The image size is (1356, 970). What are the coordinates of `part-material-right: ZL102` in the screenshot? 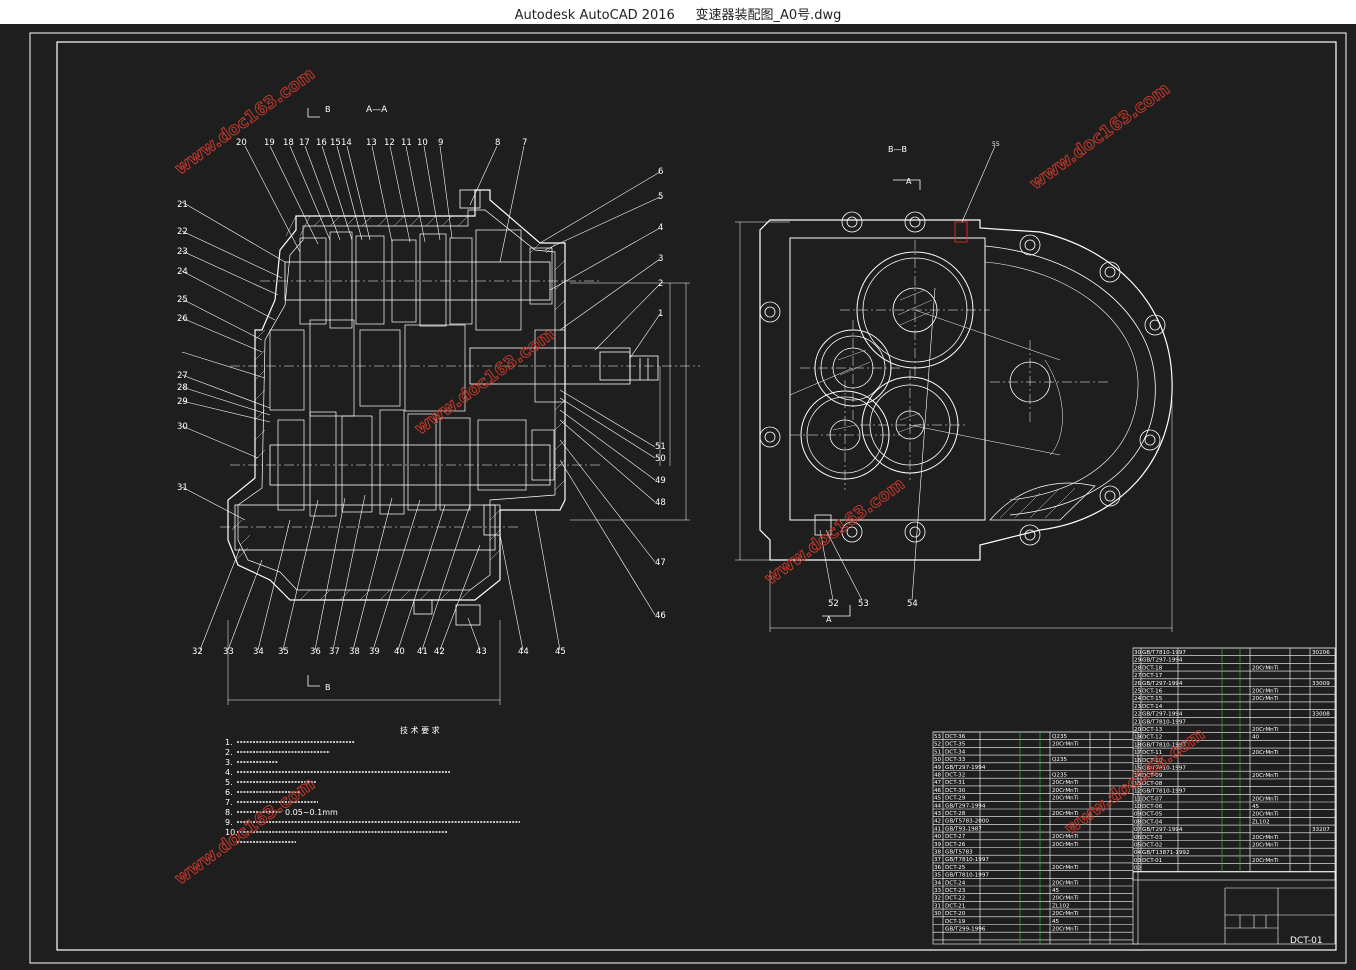 It's located at (1261, 822).